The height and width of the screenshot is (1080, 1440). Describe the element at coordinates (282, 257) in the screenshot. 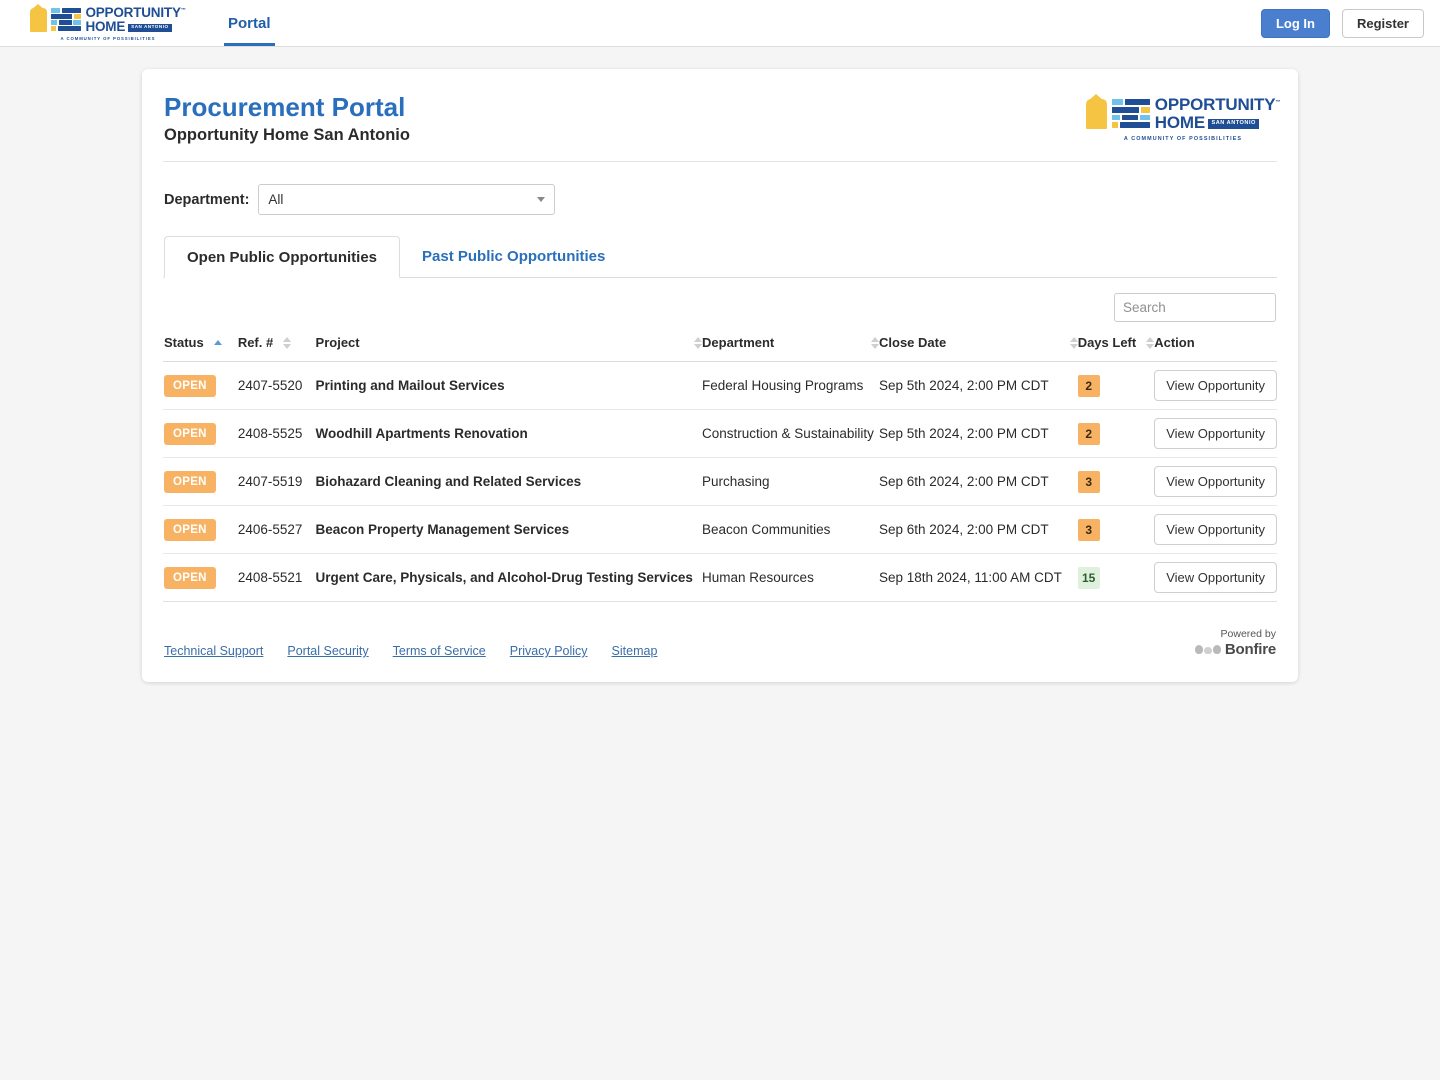

I see `tab-open-public-opportunities: Open Public Opportunities` at that location.